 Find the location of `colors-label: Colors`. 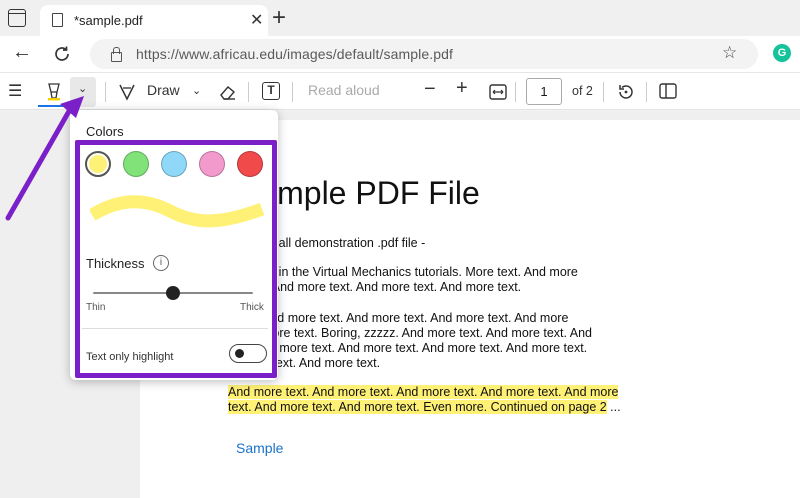

colors-label: Colors is located at coordinates (105, 131).